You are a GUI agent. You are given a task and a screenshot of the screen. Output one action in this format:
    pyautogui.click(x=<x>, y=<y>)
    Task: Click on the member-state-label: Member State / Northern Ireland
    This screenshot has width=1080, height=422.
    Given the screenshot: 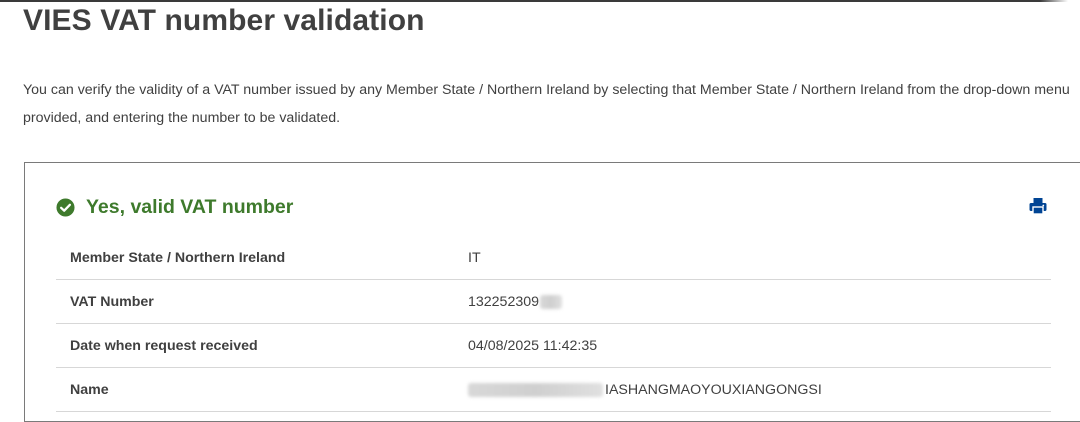 What is the action you would take?
    pyautogui.click(x=178, y=258)
    